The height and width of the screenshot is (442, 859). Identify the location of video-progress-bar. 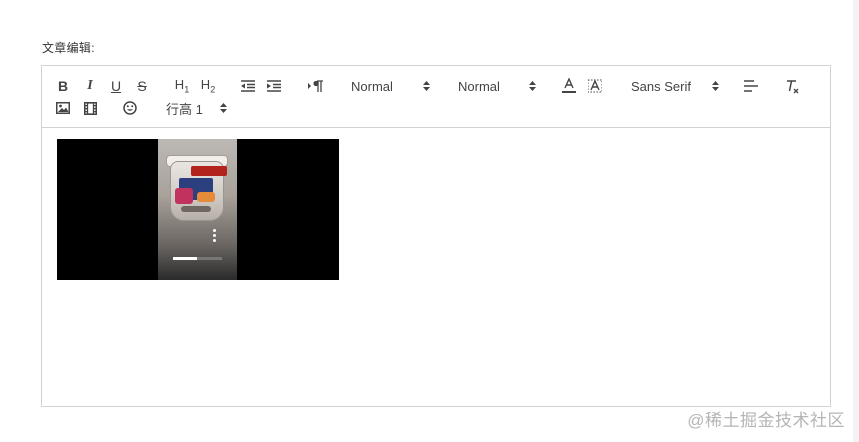
(197, 258).